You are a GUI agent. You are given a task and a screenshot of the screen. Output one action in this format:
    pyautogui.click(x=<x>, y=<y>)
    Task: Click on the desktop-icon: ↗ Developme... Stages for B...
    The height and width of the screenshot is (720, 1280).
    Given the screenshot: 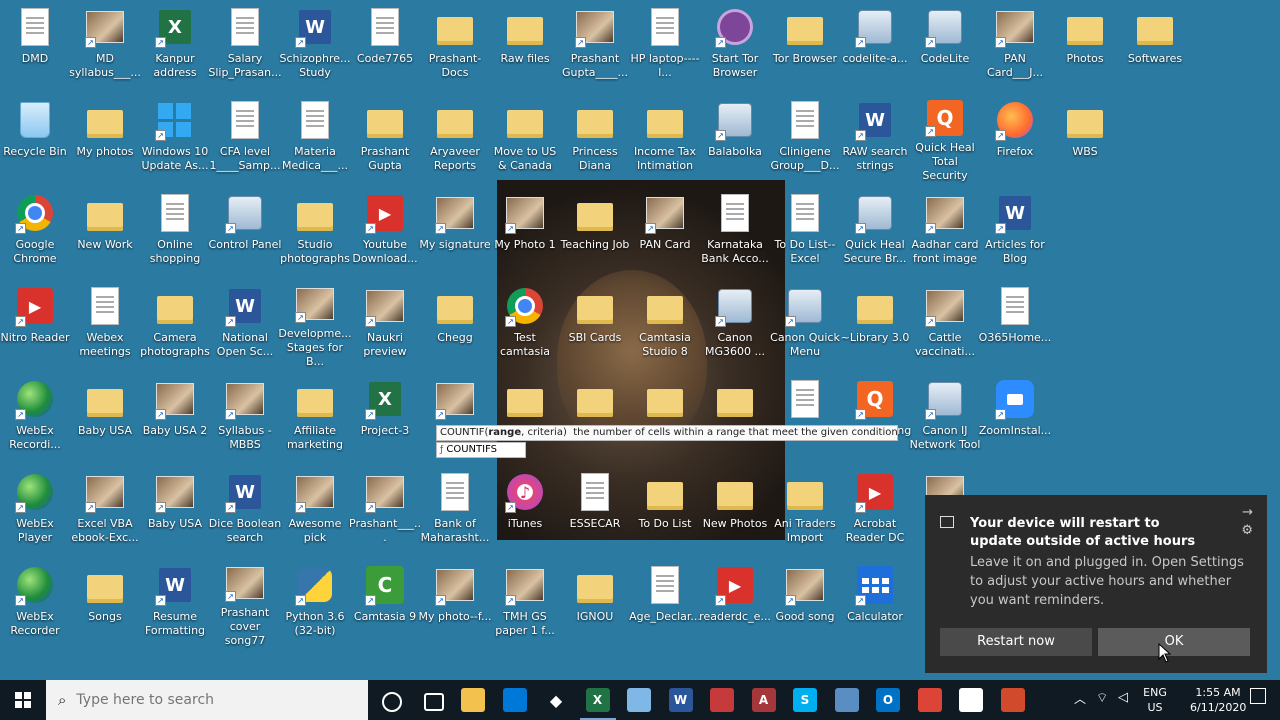 What is the action you would take?
    pyautogui.click(x=315, y=324)
    